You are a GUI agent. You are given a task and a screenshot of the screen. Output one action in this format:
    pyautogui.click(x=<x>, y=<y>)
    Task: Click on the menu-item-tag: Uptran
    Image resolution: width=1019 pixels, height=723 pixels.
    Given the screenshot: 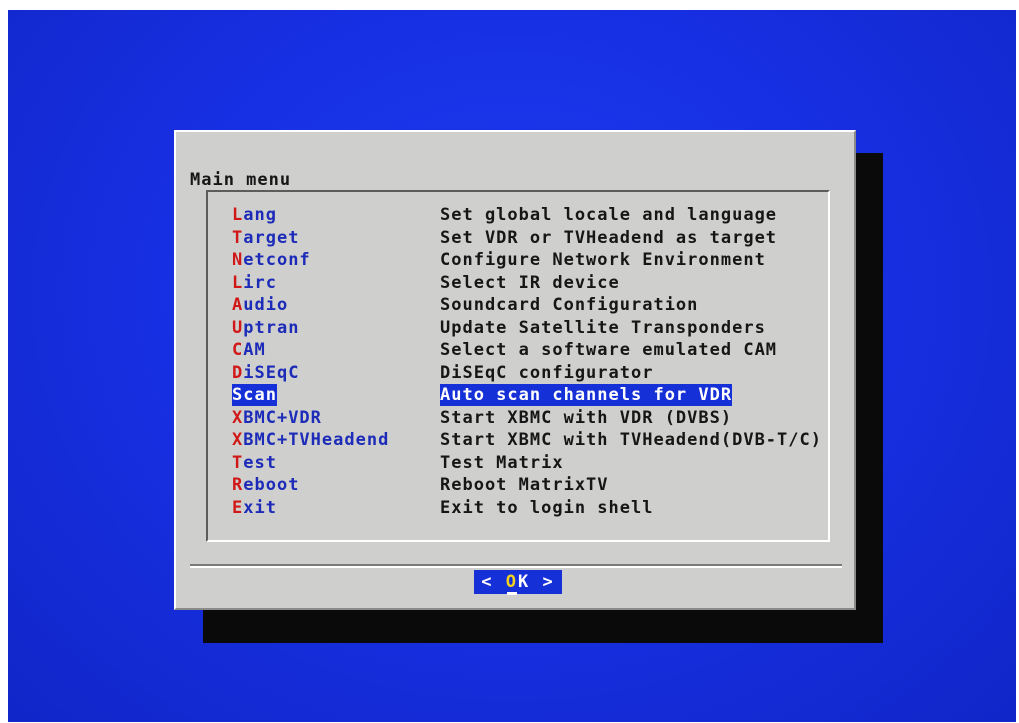 What is the action you would take?
    pyautogui.click(x=265, y=328)
    